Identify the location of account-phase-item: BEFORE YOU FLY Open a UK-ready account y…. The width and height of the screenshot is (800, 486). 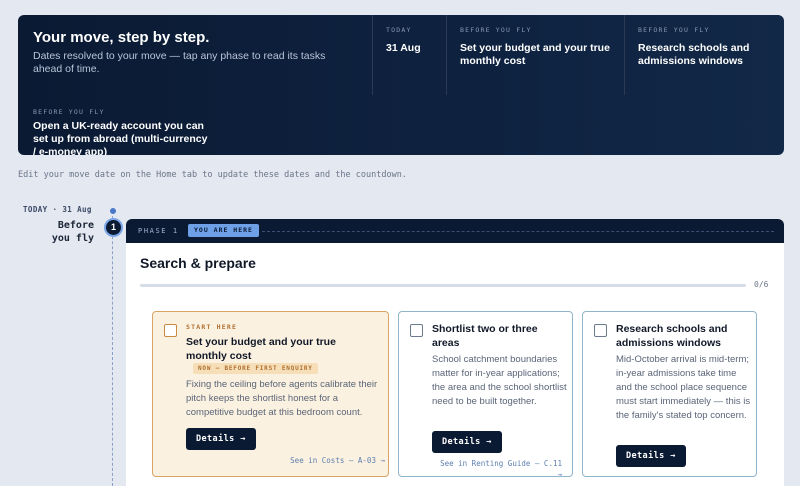
(120, 131).